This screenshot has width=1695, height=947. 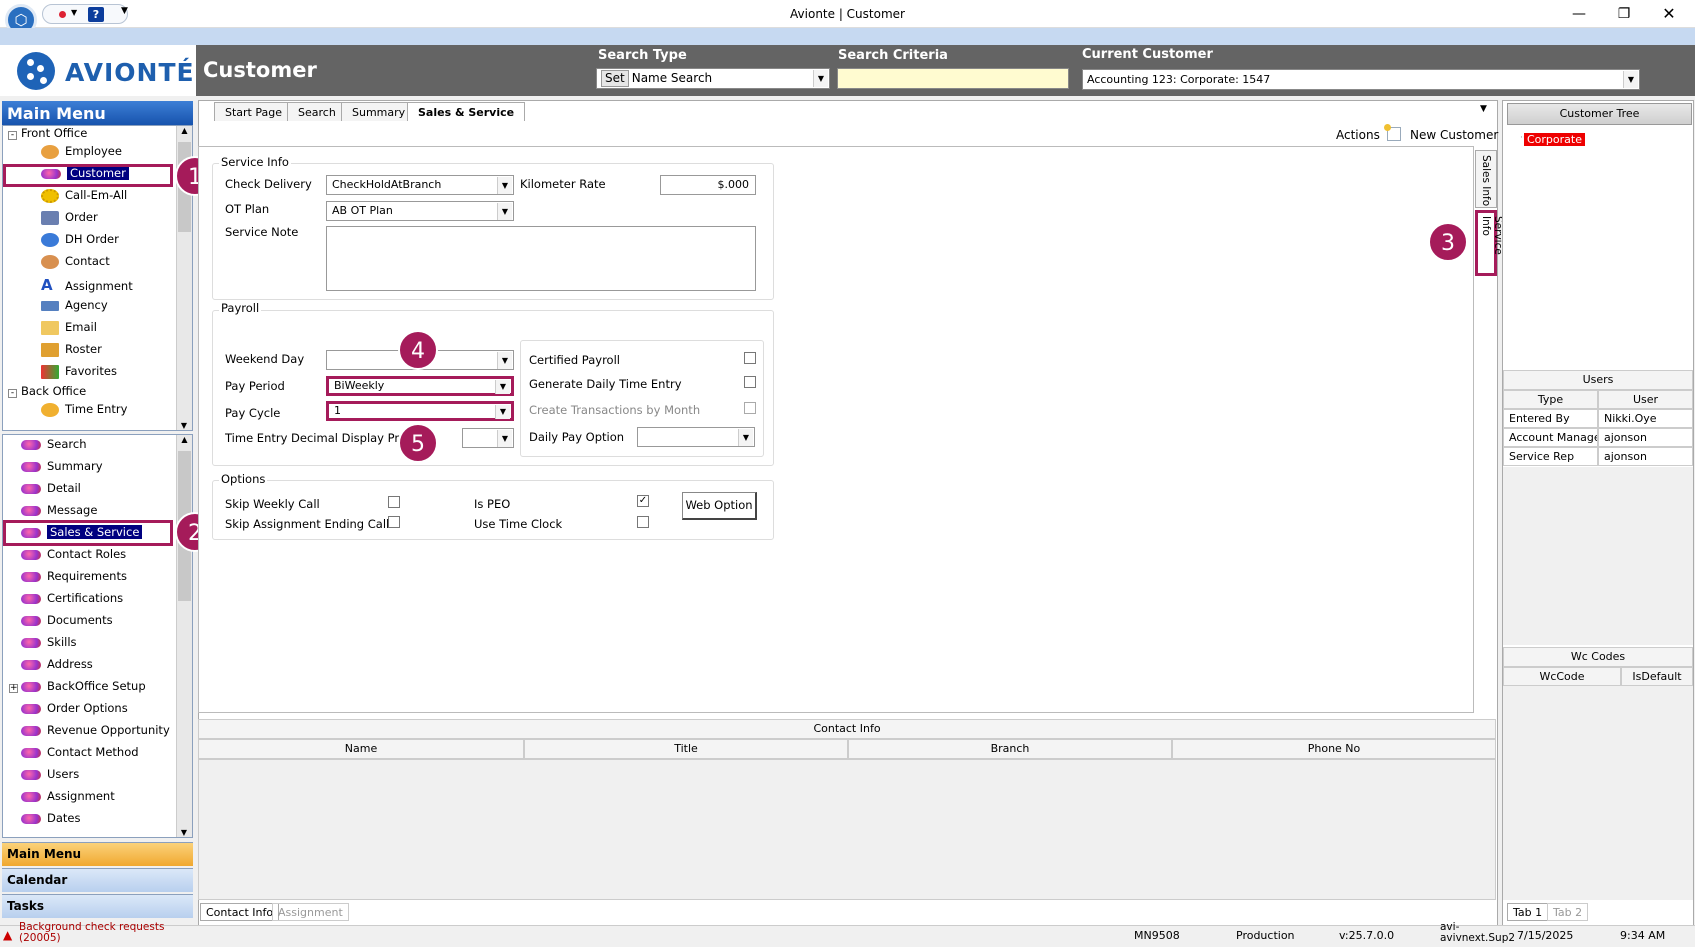 What do you see at coordinates (696, 437) in the screenshot?
I see `daily-pay-option-select: ▼` at bounding box center [696, 437].